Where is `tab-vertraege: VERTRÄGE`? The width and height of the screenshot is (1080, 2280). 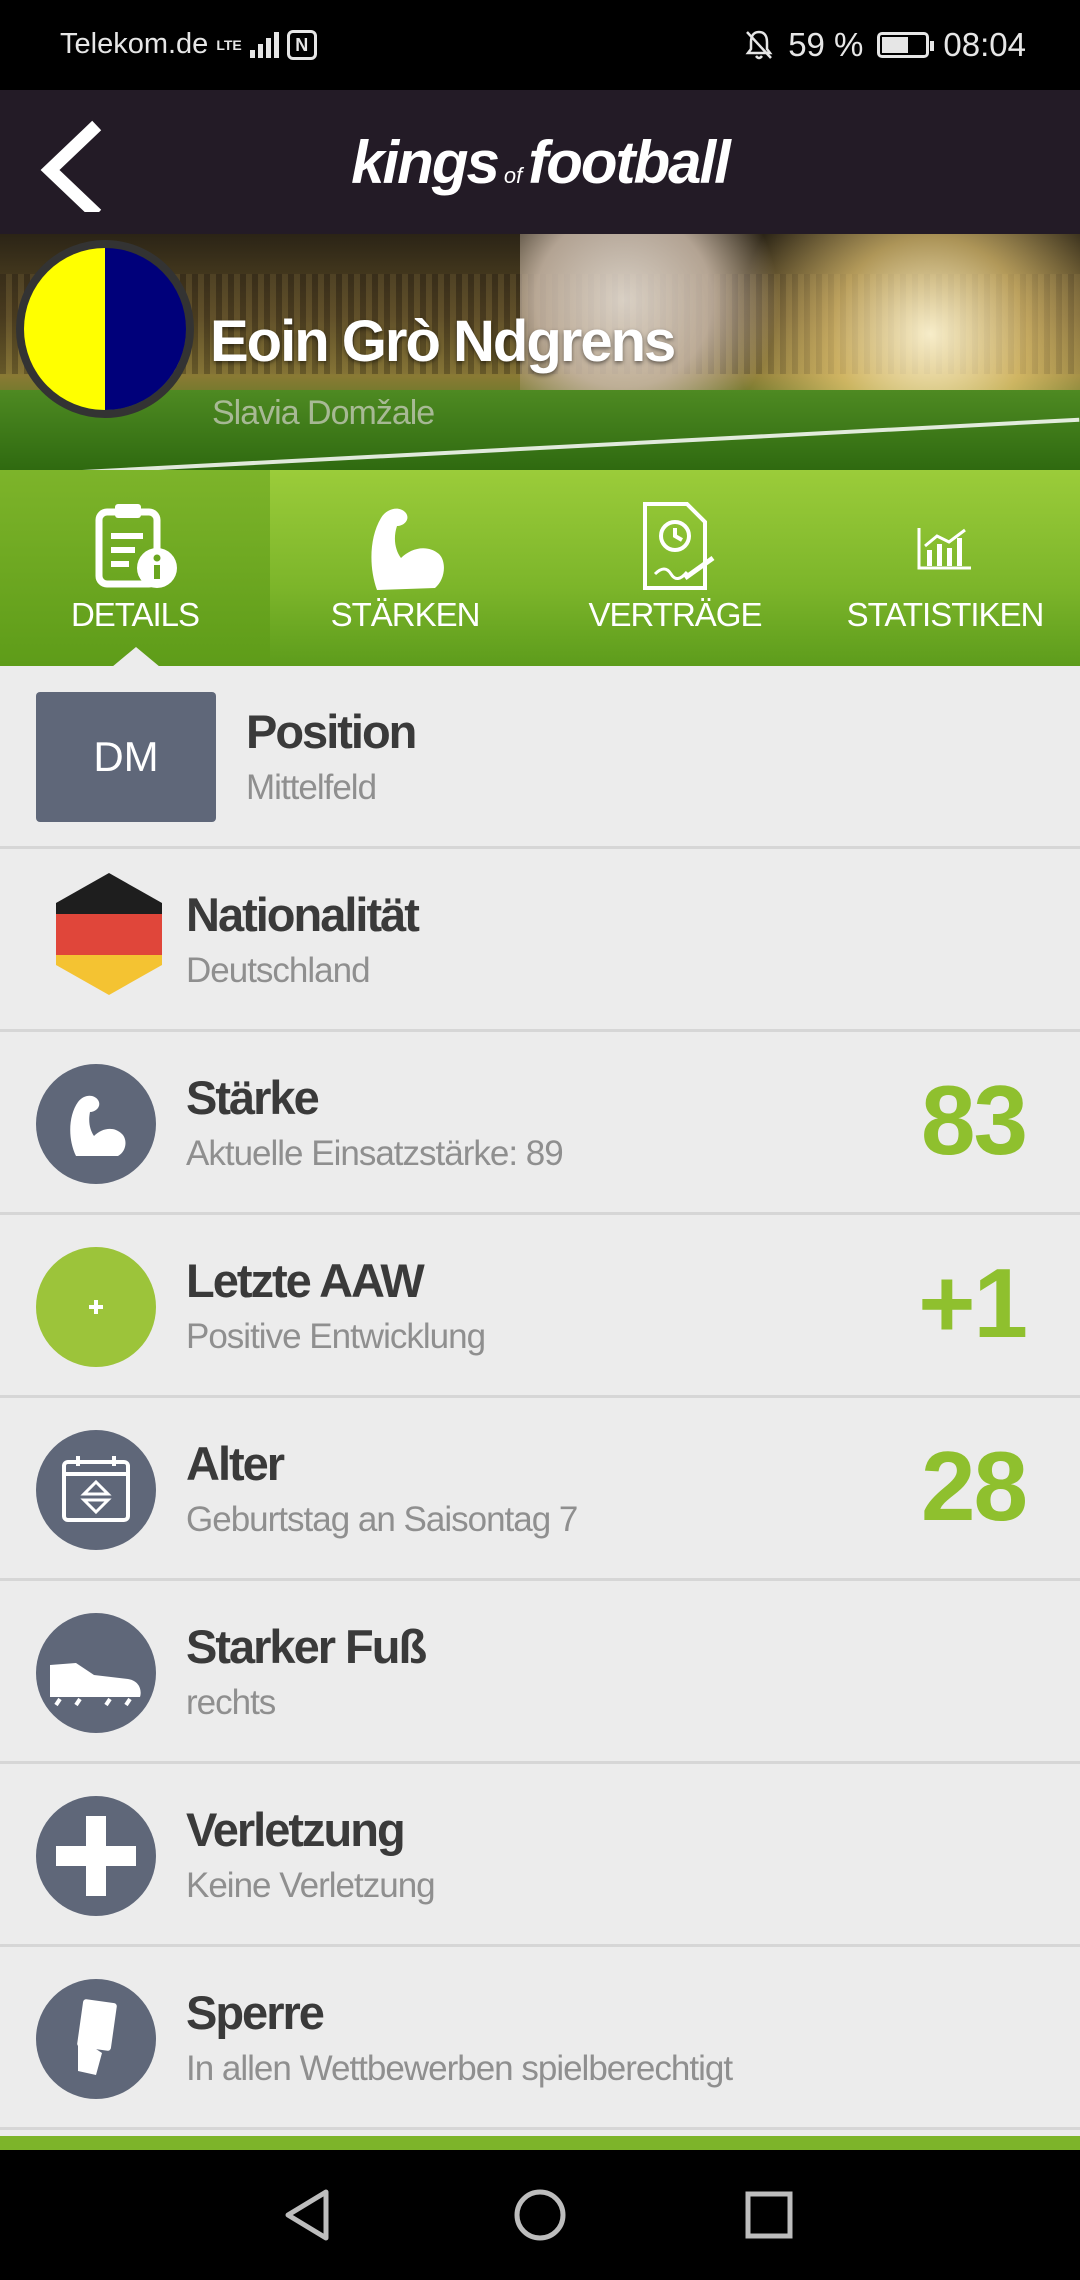
tab-vertraege: VERTRÄGE is located at coordinates (675, 568).